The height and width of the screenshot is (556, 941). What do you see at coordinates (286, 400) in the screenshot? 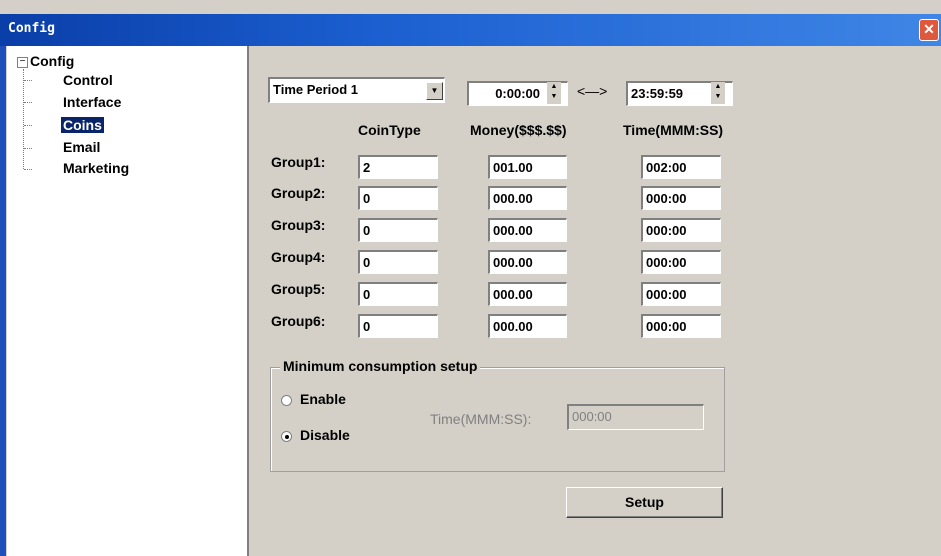
I see `enable-radio` at bounding box center [286, 400].